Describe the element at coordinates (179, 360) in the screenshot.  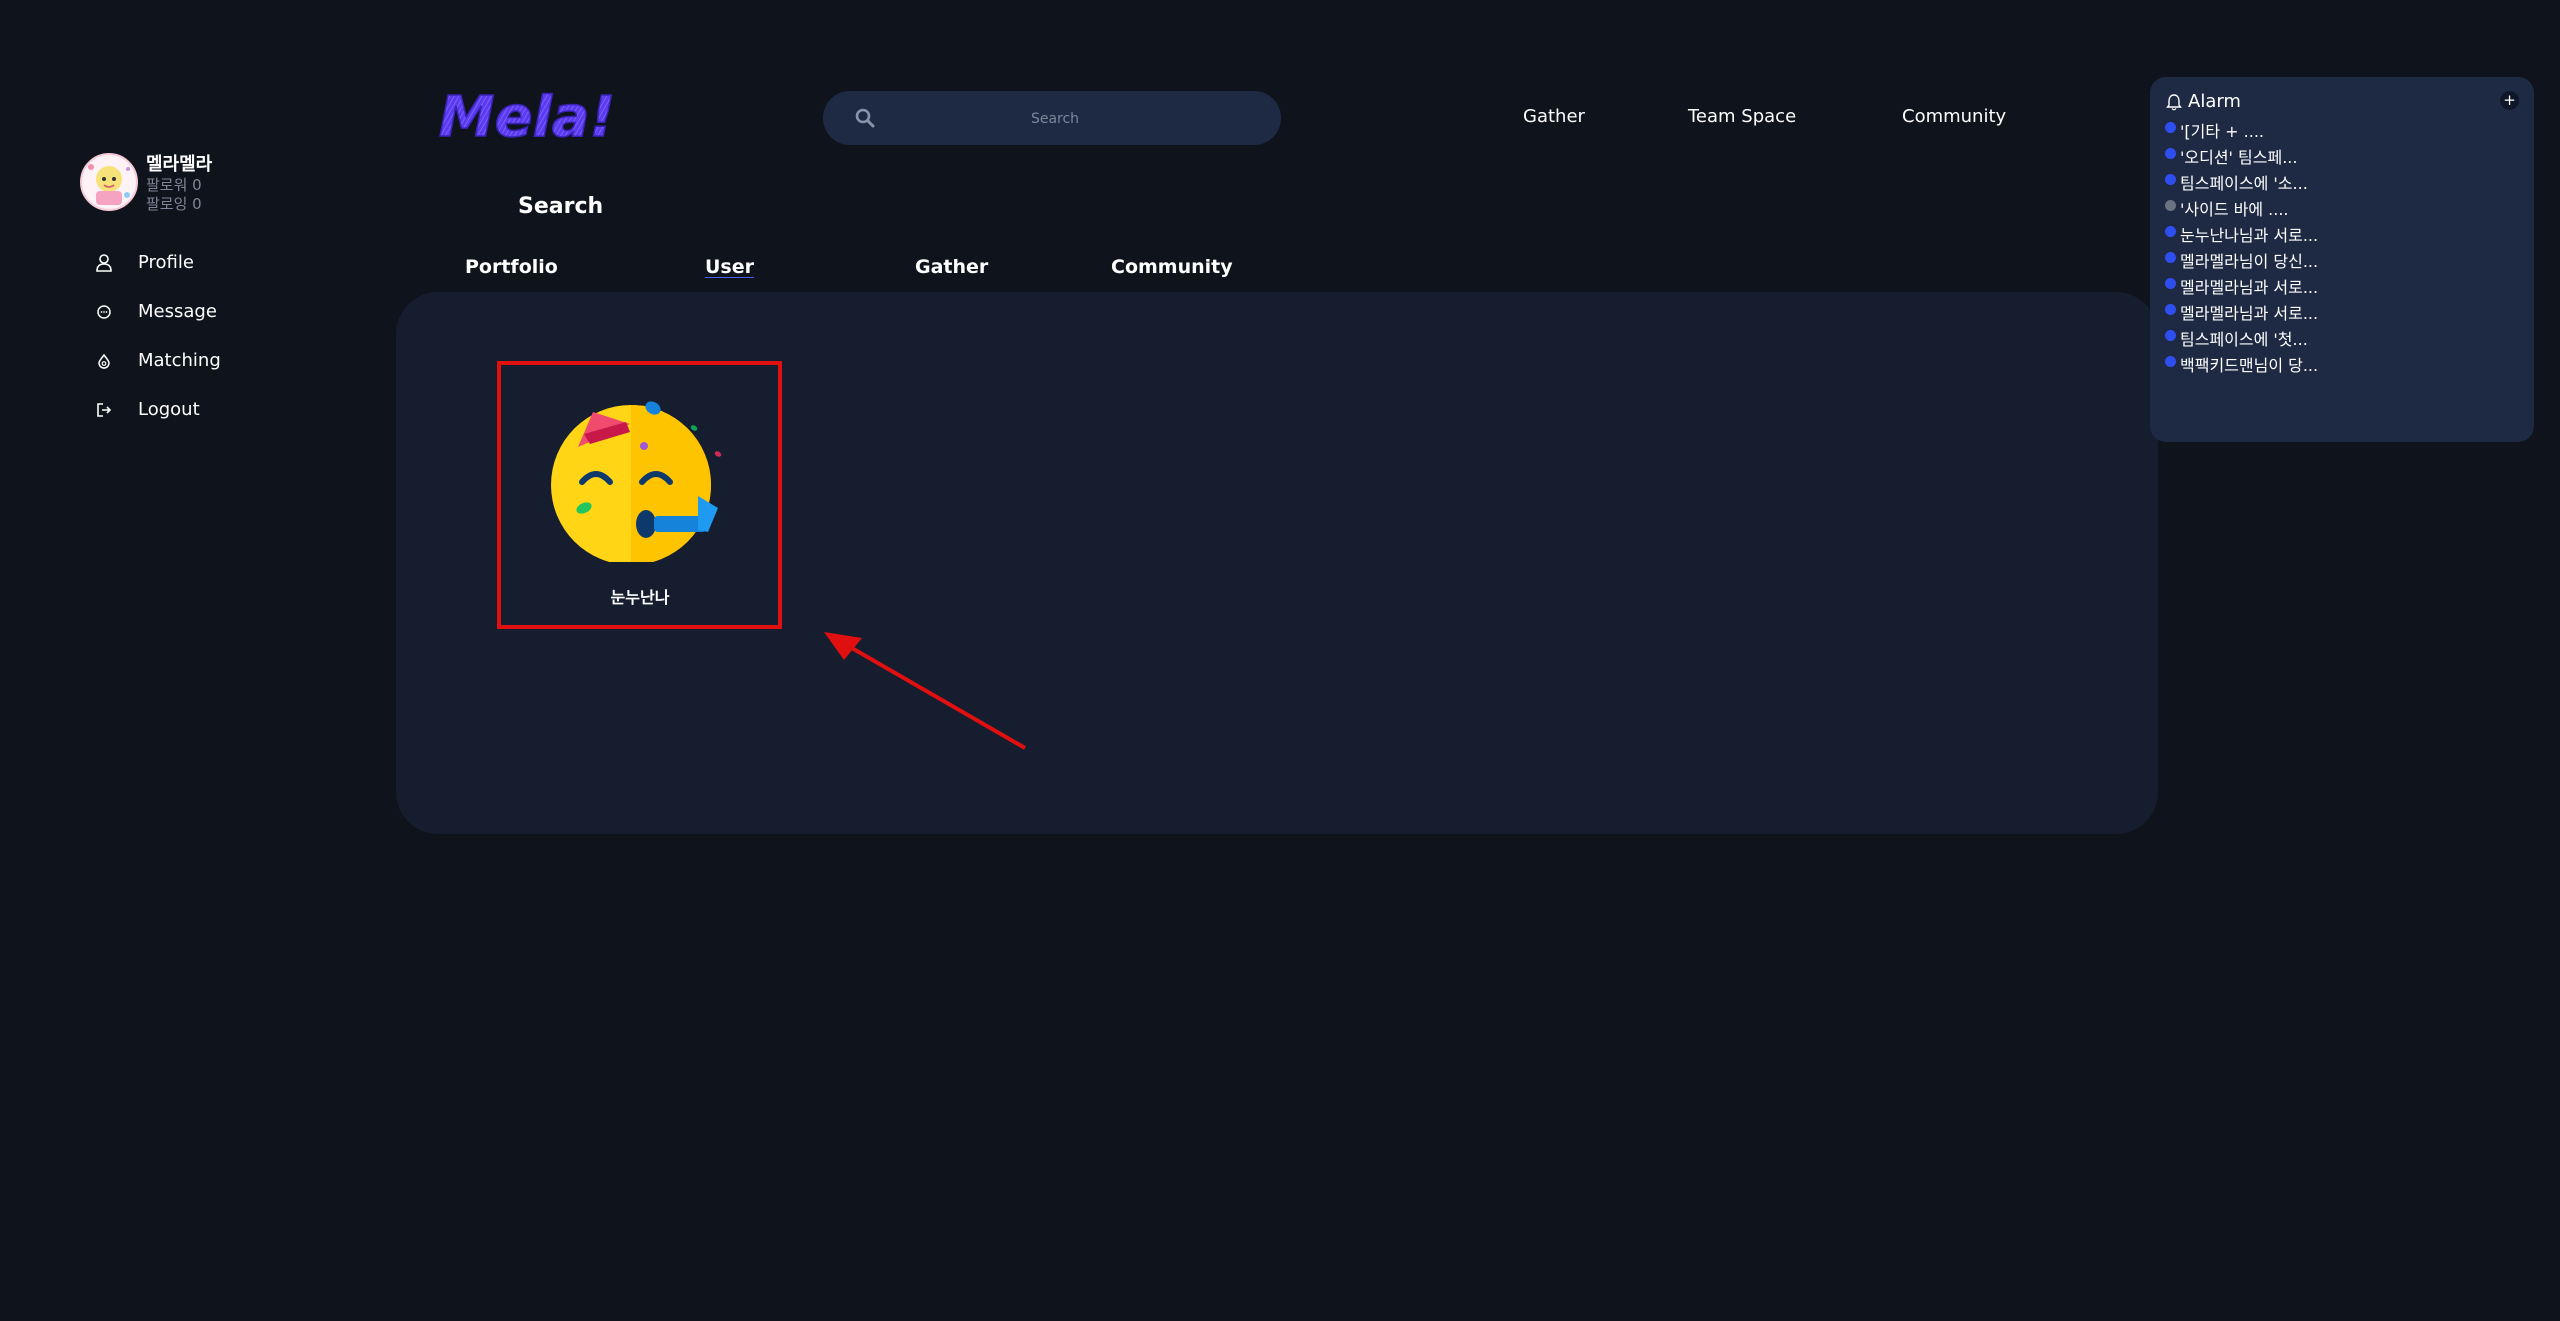
I see `sidebar-item-label: Matching` at that location.